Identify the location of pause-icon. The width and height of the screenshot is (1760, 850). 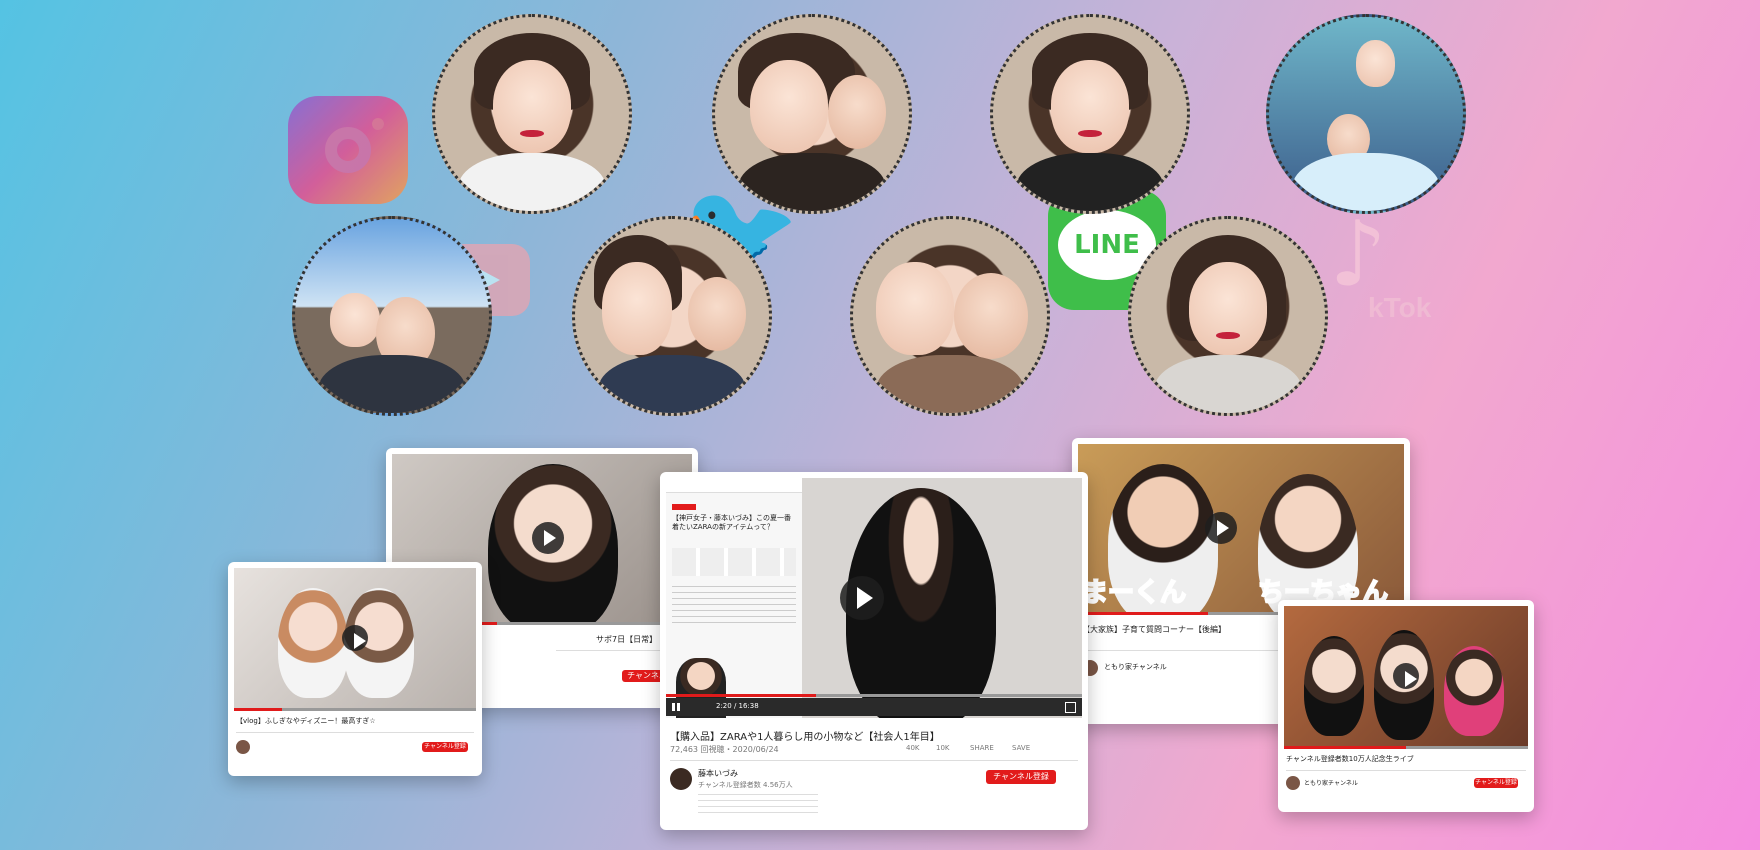
(676, 707).